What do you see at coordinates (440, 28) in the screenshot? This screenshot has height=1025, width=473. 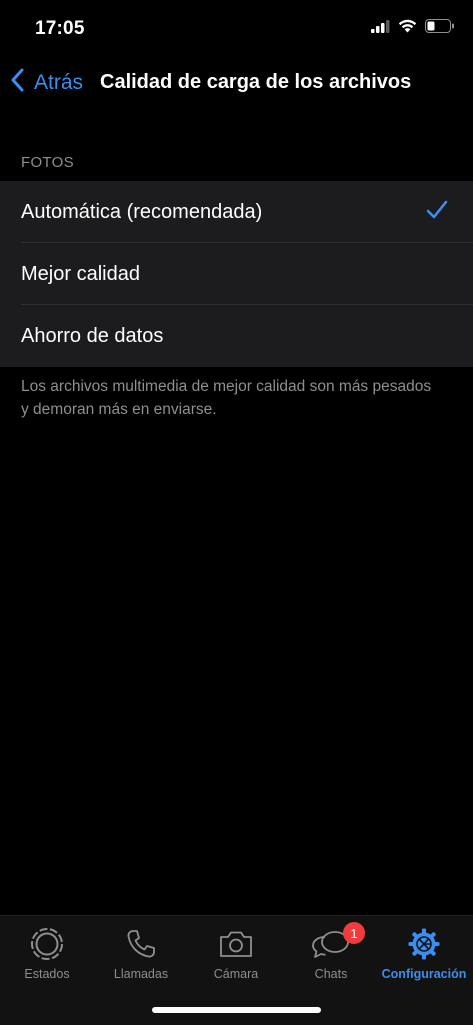 I see `battery-icon` at bounding box center [440, 28].